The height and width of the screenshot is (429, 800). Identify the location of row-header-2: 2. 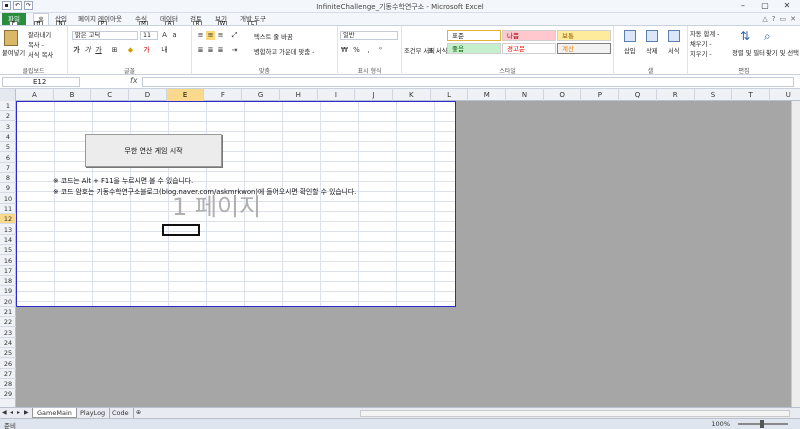
(8, 116).